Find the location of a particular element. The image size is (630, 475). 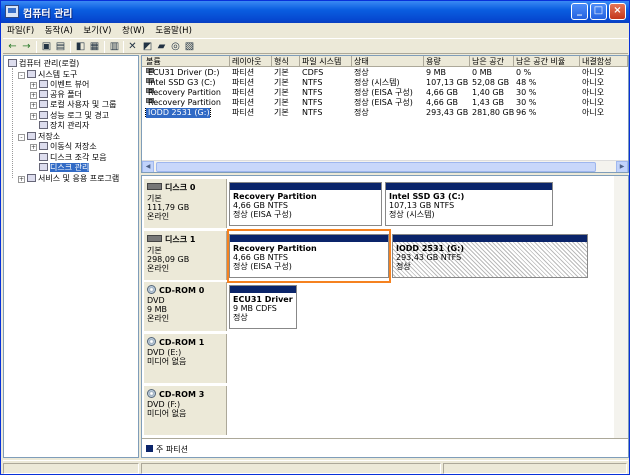

scroll-thumb is located at coordinates (376, 167).